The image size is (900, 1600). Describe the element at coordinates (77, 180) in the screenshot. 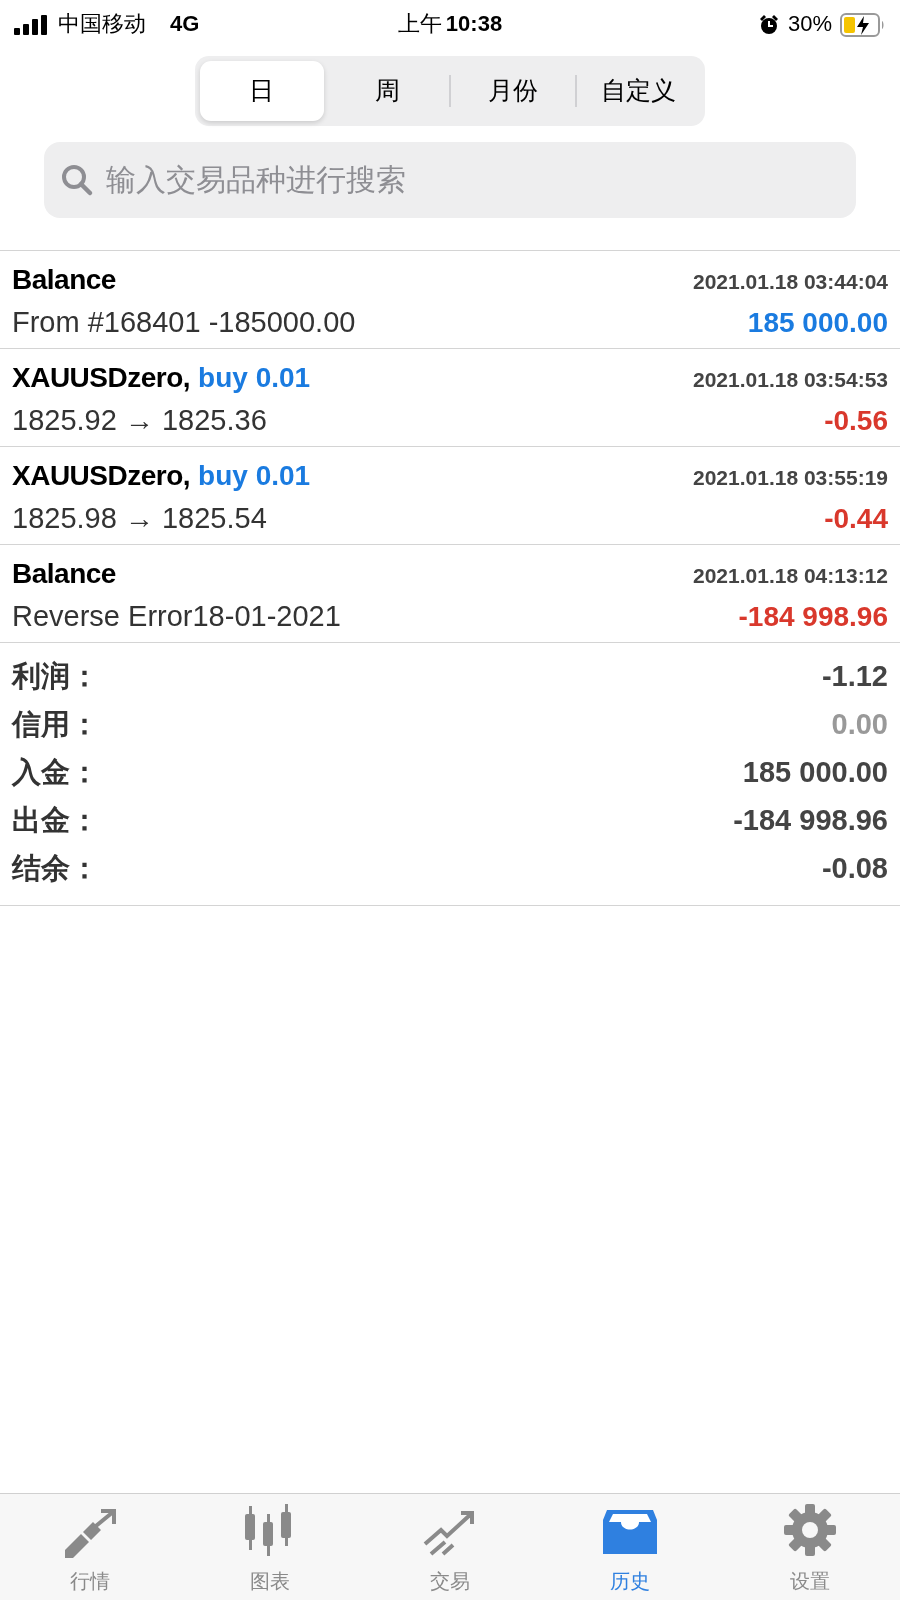

I see `search-icon` at that location.